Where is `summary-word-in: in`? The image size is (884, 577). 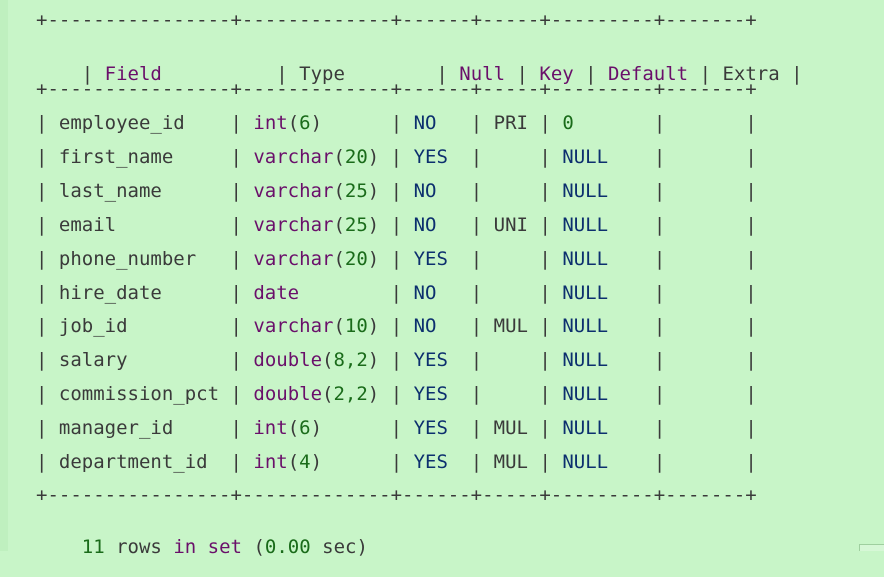
summary-word-in: in is located at coordinates (185, 547).